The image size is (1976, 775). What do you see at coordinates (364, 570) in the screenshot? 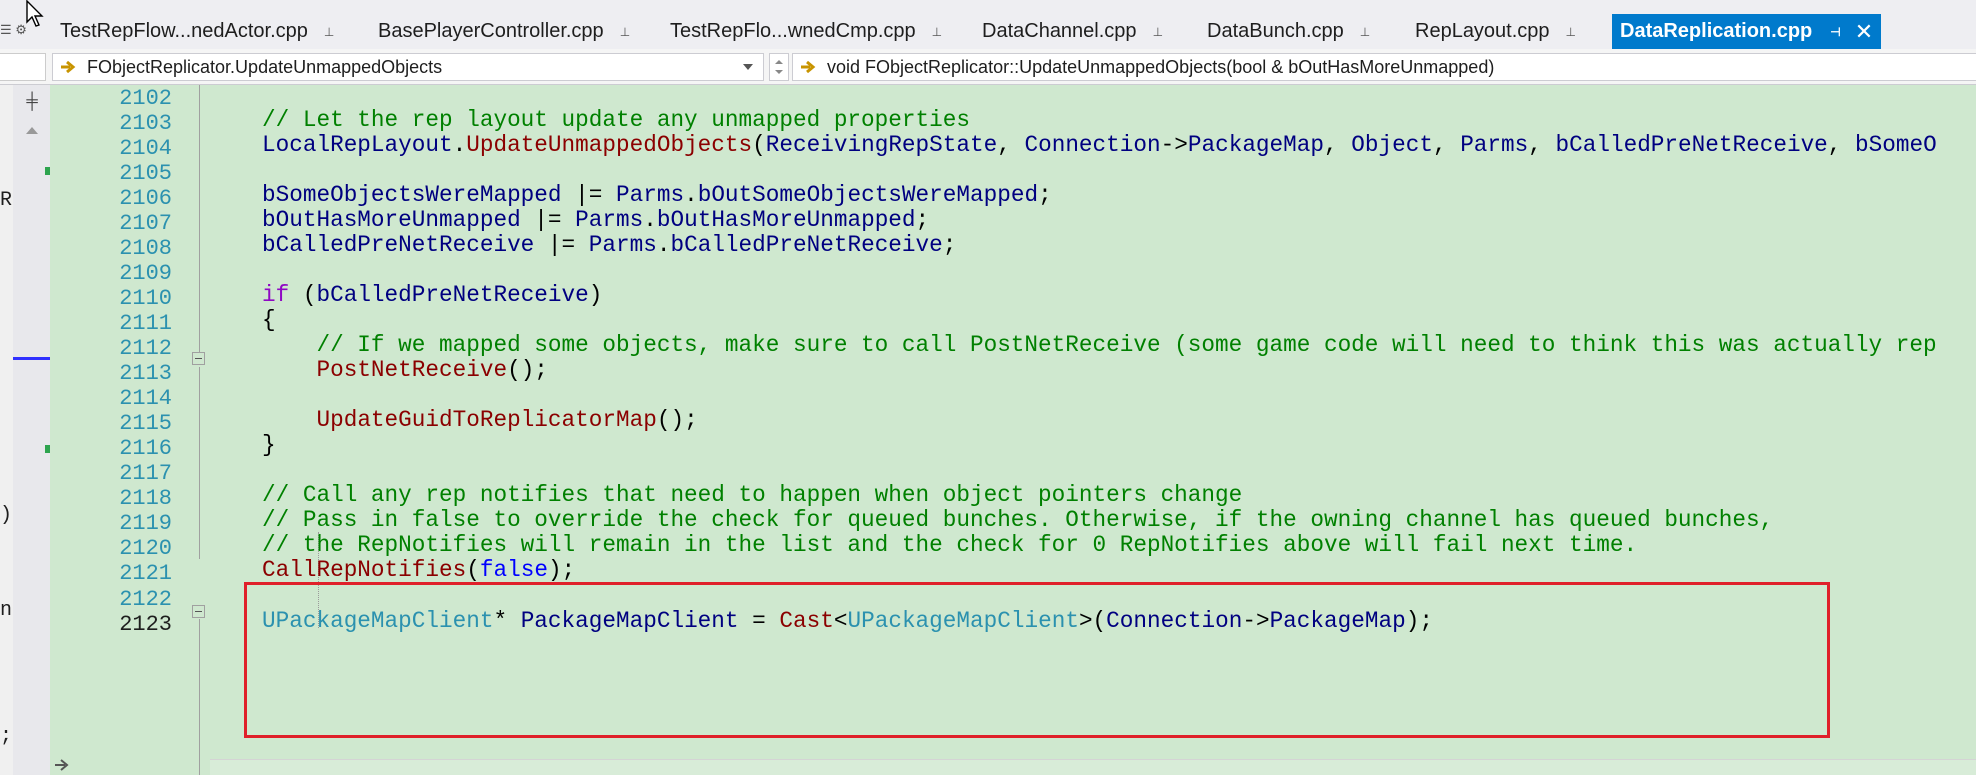
I see `code-token: CallRepNotifies` at bounding box center [364, 570].